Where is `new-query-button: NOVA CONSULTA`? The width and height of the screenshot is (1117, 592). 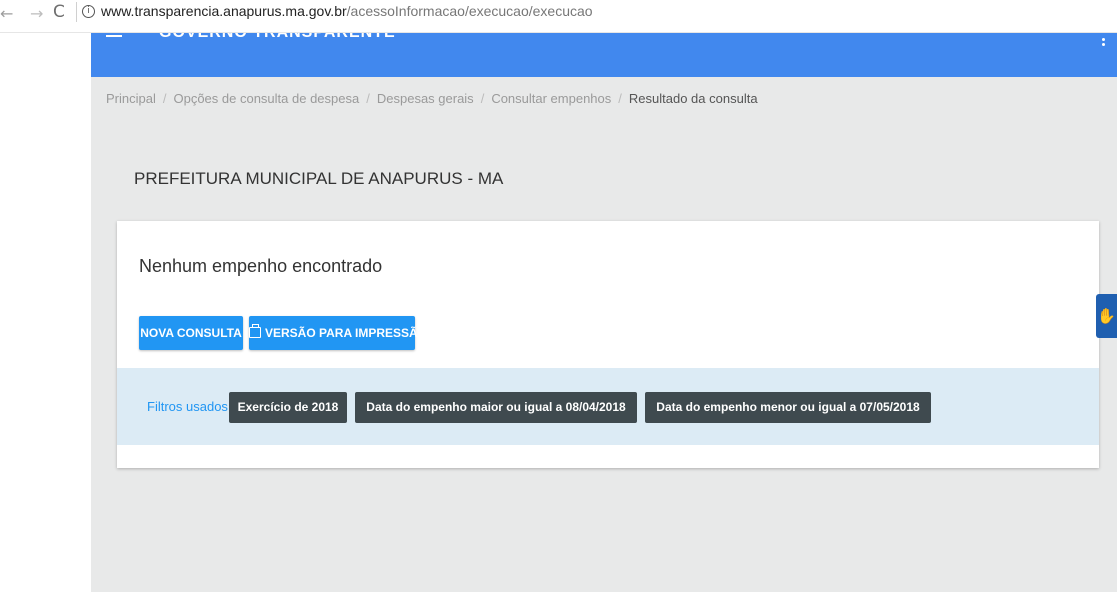
new-query-button: NOVA CONSULTA is located at coordinates (191, 333).